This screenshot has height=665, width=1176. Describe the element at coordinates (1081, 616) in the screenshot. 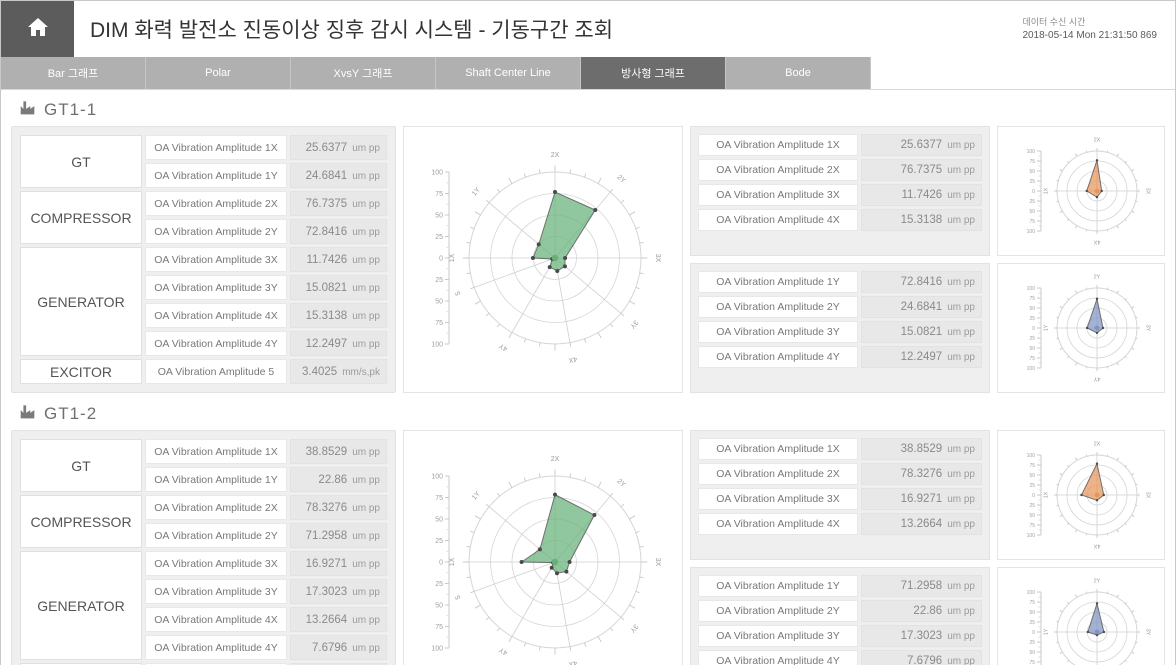

I see `y-axis-radar-panel: 2Y3Y4Y1Y1007550250255075100` at that location.